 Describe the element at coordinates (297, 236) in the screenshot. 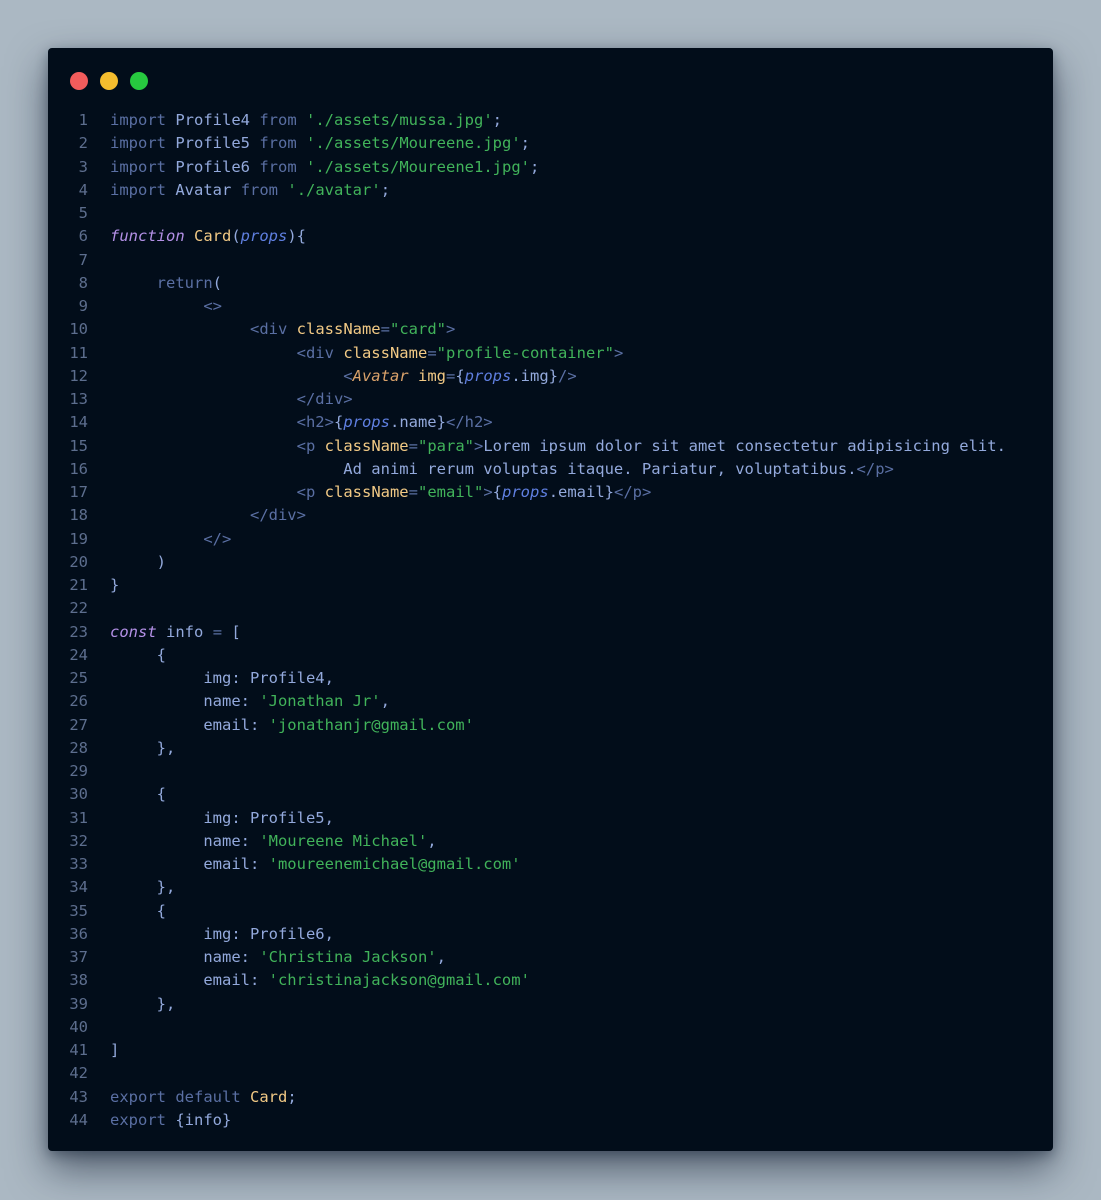

I see `code-token: ){` at that location.